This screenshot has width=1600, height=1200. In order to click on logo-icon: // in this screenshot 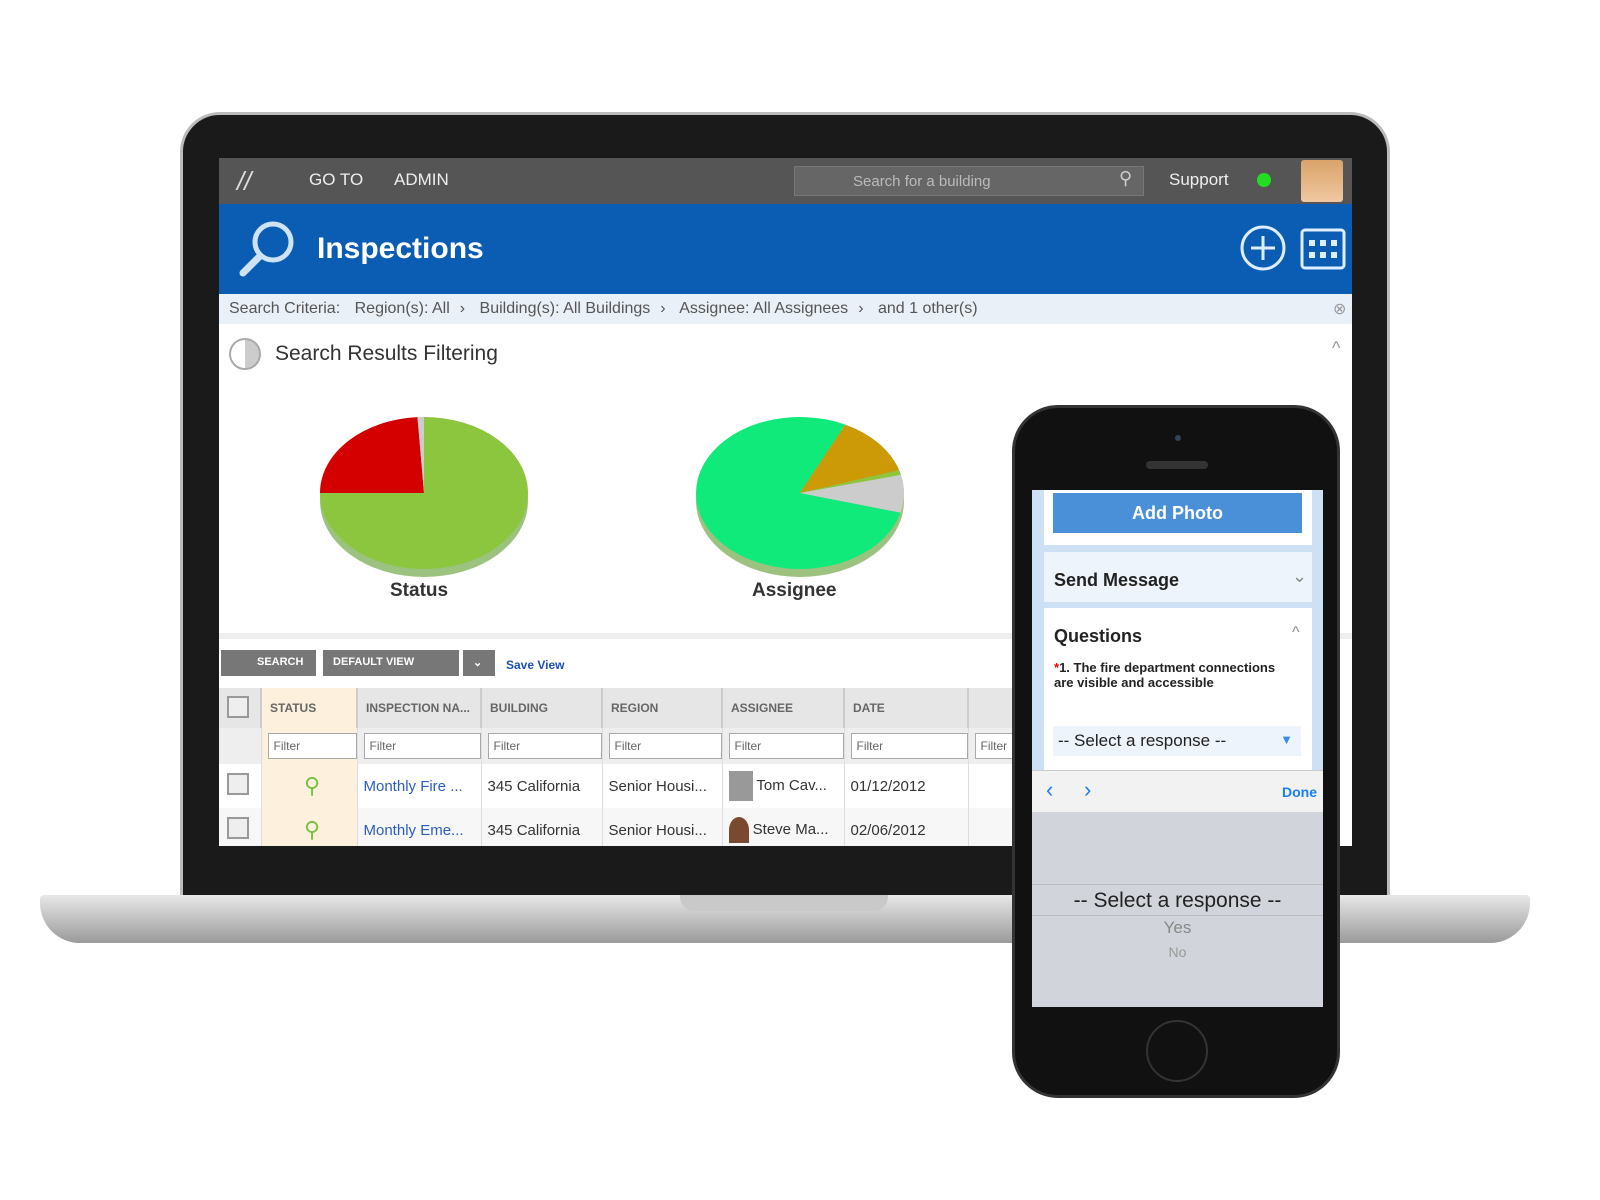, I will do `click(244, 181)`.